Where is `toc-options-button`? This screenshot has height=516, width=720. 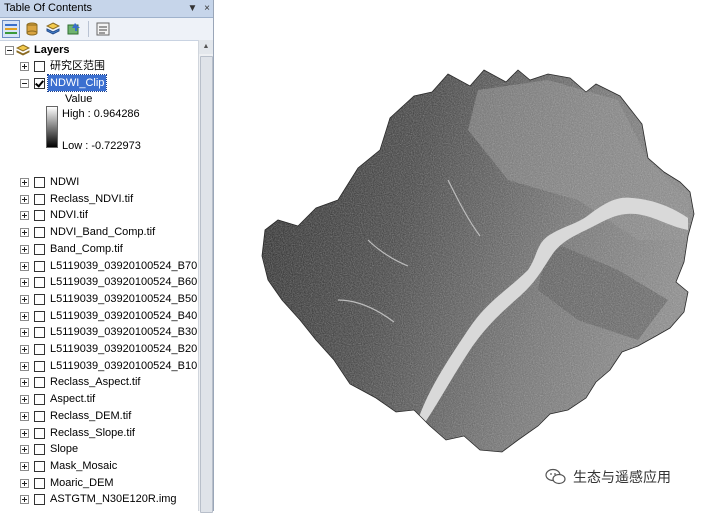 toc-options-button is located at coordinates (103, 29).